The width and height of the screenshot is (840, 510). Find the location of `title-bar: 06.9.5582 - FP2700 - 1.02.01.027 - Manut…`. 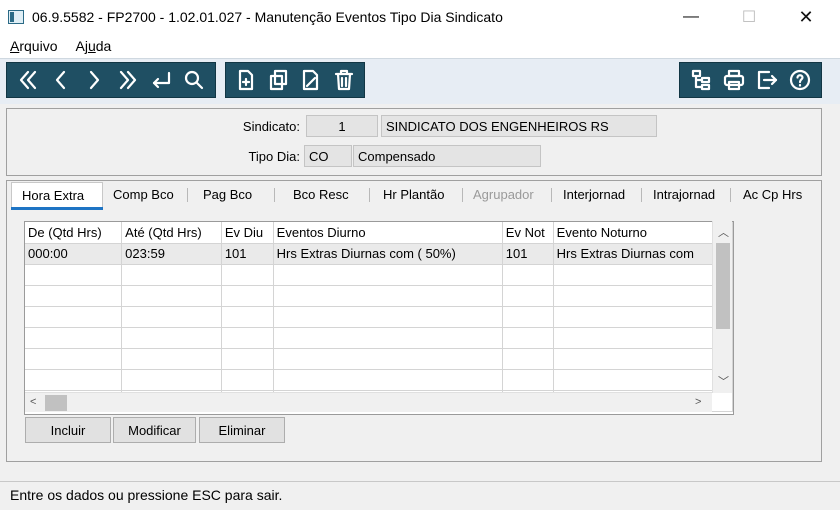

title-bar: 06.9.5582 - FP2700 - 1.02.01.027 - Manut… is located at coordinates (420, 17).